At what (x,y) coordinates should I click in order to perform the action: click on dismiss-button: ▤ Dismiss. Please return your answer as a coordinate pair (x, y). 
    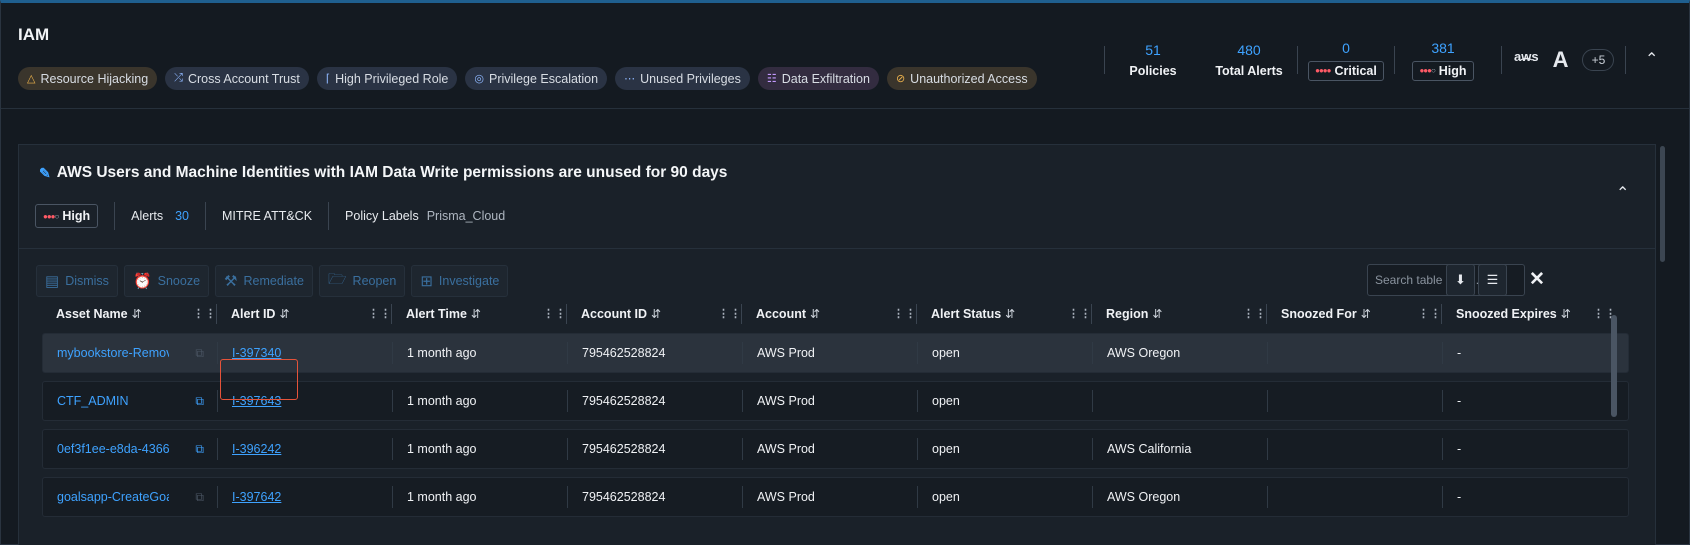
    Looking at the image, I should click on (77, 281).